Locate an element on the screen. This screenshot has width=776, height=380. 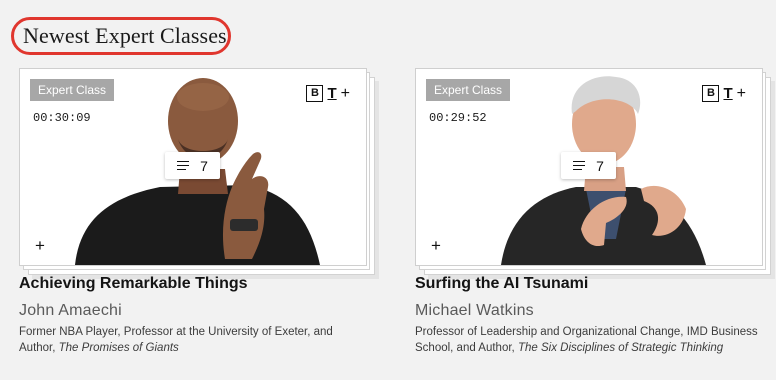
section-title-highlight: Newest Expert Classes is located at coordinates (121, 36).